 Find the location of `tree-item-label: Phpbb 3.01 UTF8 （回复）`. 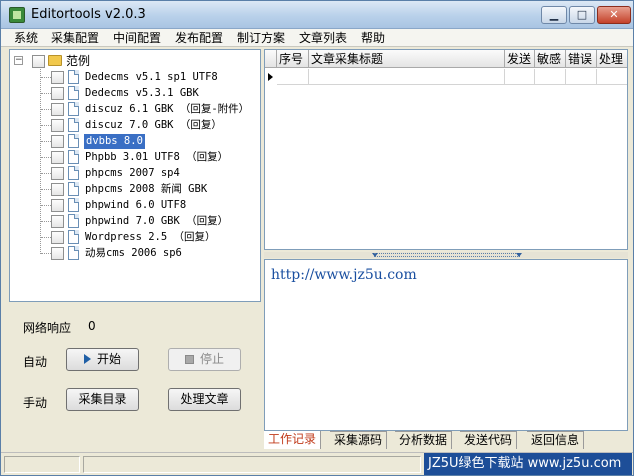

tree-item-label: Phpbb 3.01 UTF8 （回复） is located at coordinates (157, 157).